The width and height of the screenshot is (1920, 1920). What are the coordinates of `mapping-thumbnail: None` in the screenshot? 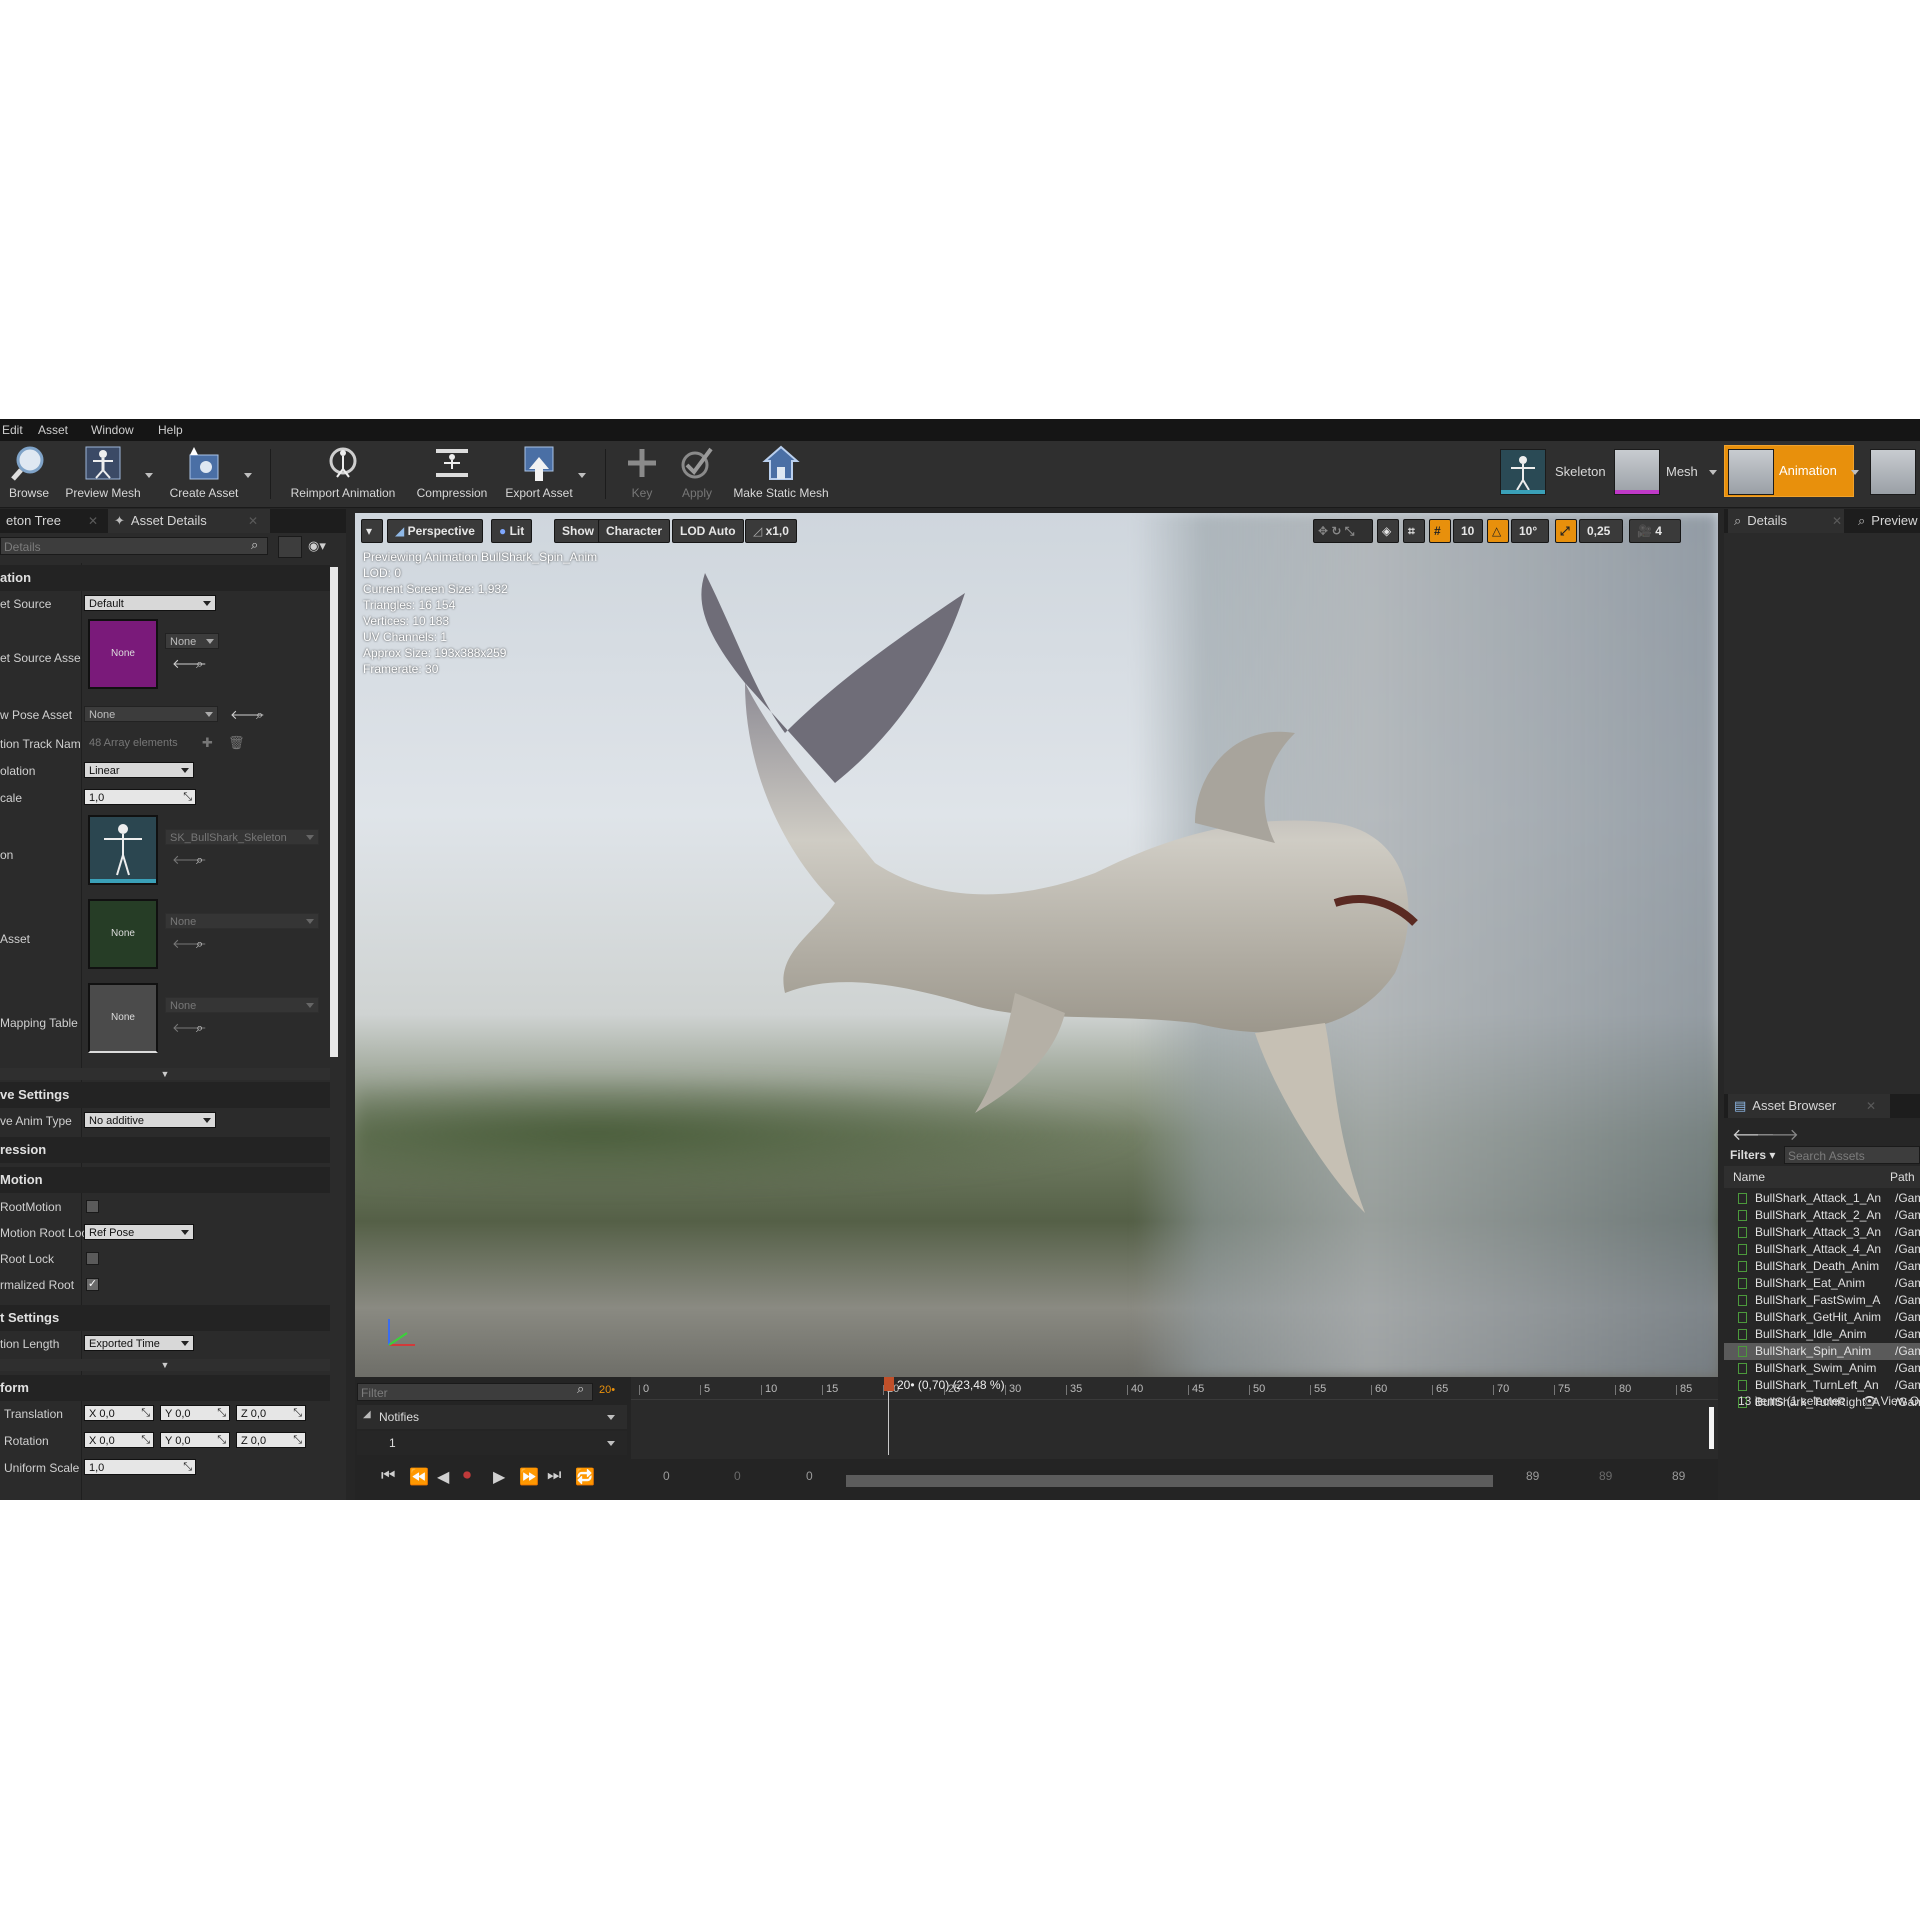 It's located at (123, 1018).